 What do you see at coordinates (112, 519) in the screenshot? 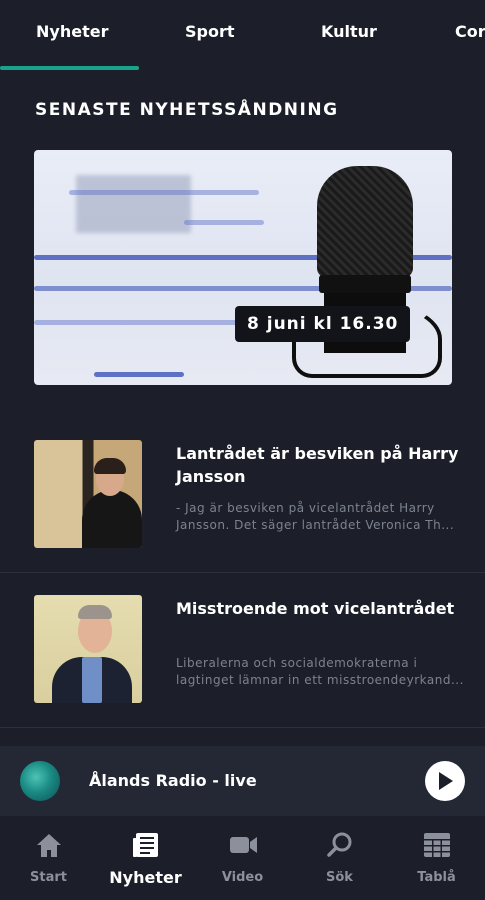
I see `person-silhouette` at bounding box center [112, 519].